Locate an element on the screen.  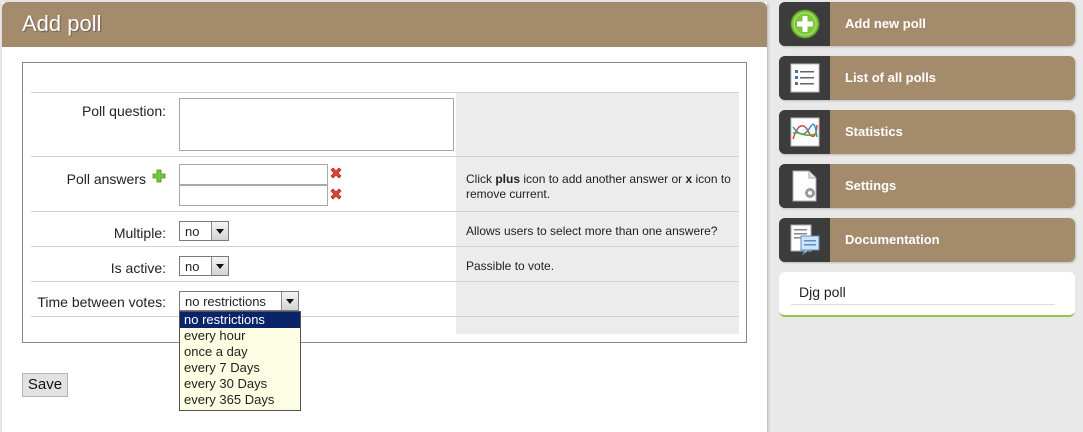
sidebar-item-documentation: Documentation is located at coordinates (927, 240).